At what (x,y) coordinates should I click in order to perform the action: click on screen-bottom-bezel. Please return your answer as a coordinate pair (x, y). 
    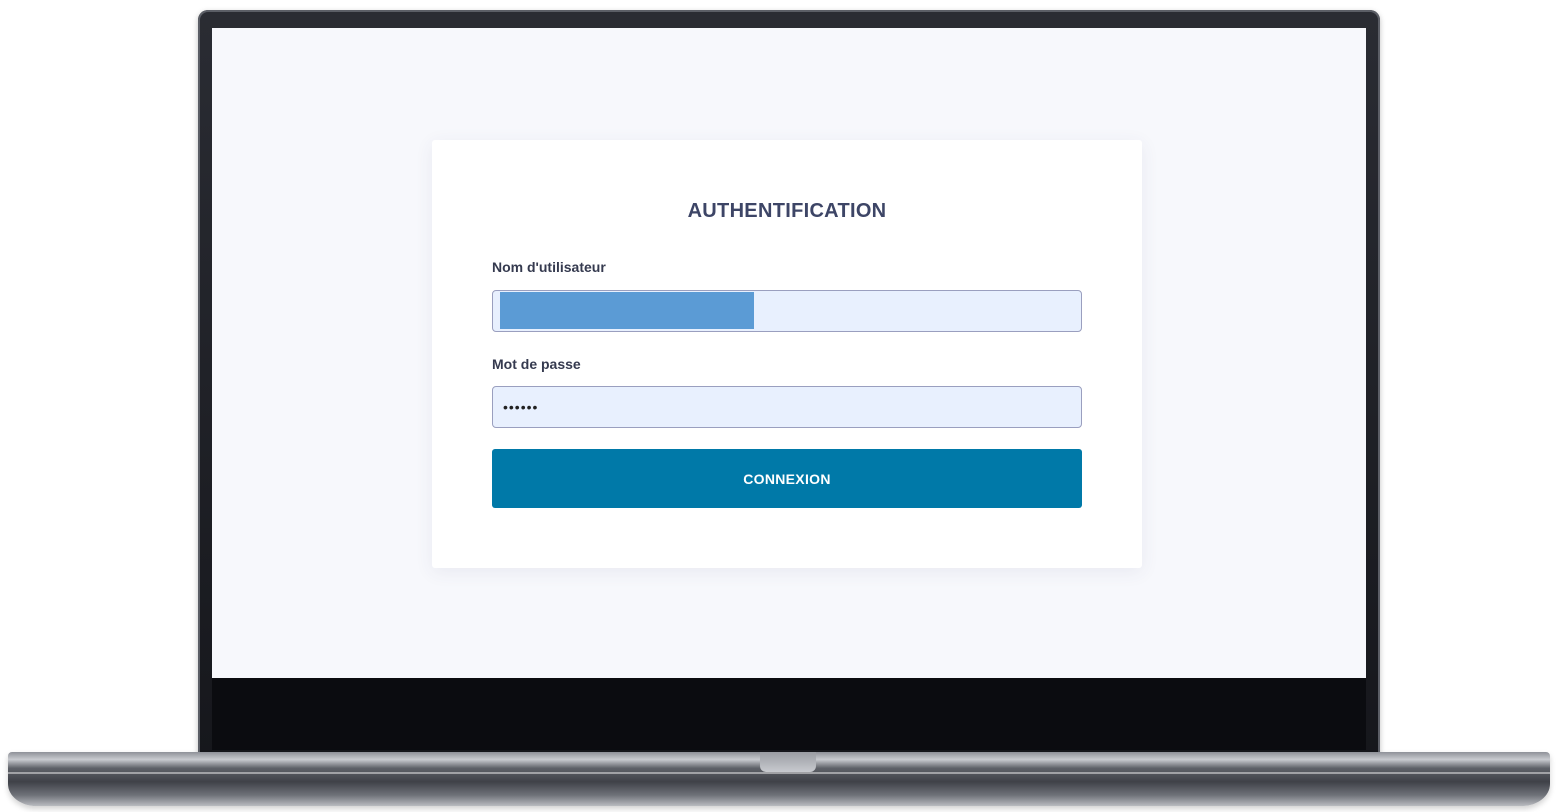
    Looking at the image, I should click on (789, 714).